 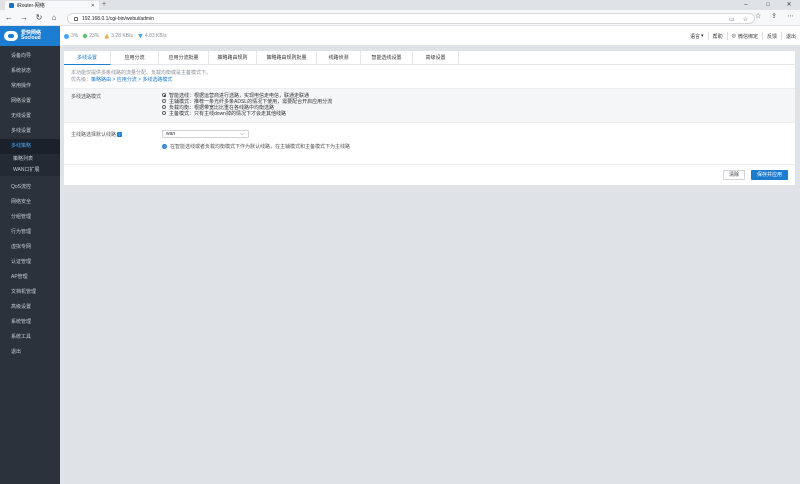 What do you see at coordinates (30, 277) in the screenshot?
I see `sidebar-item-ap-management: AP管理` at bounding box center [30, 277].